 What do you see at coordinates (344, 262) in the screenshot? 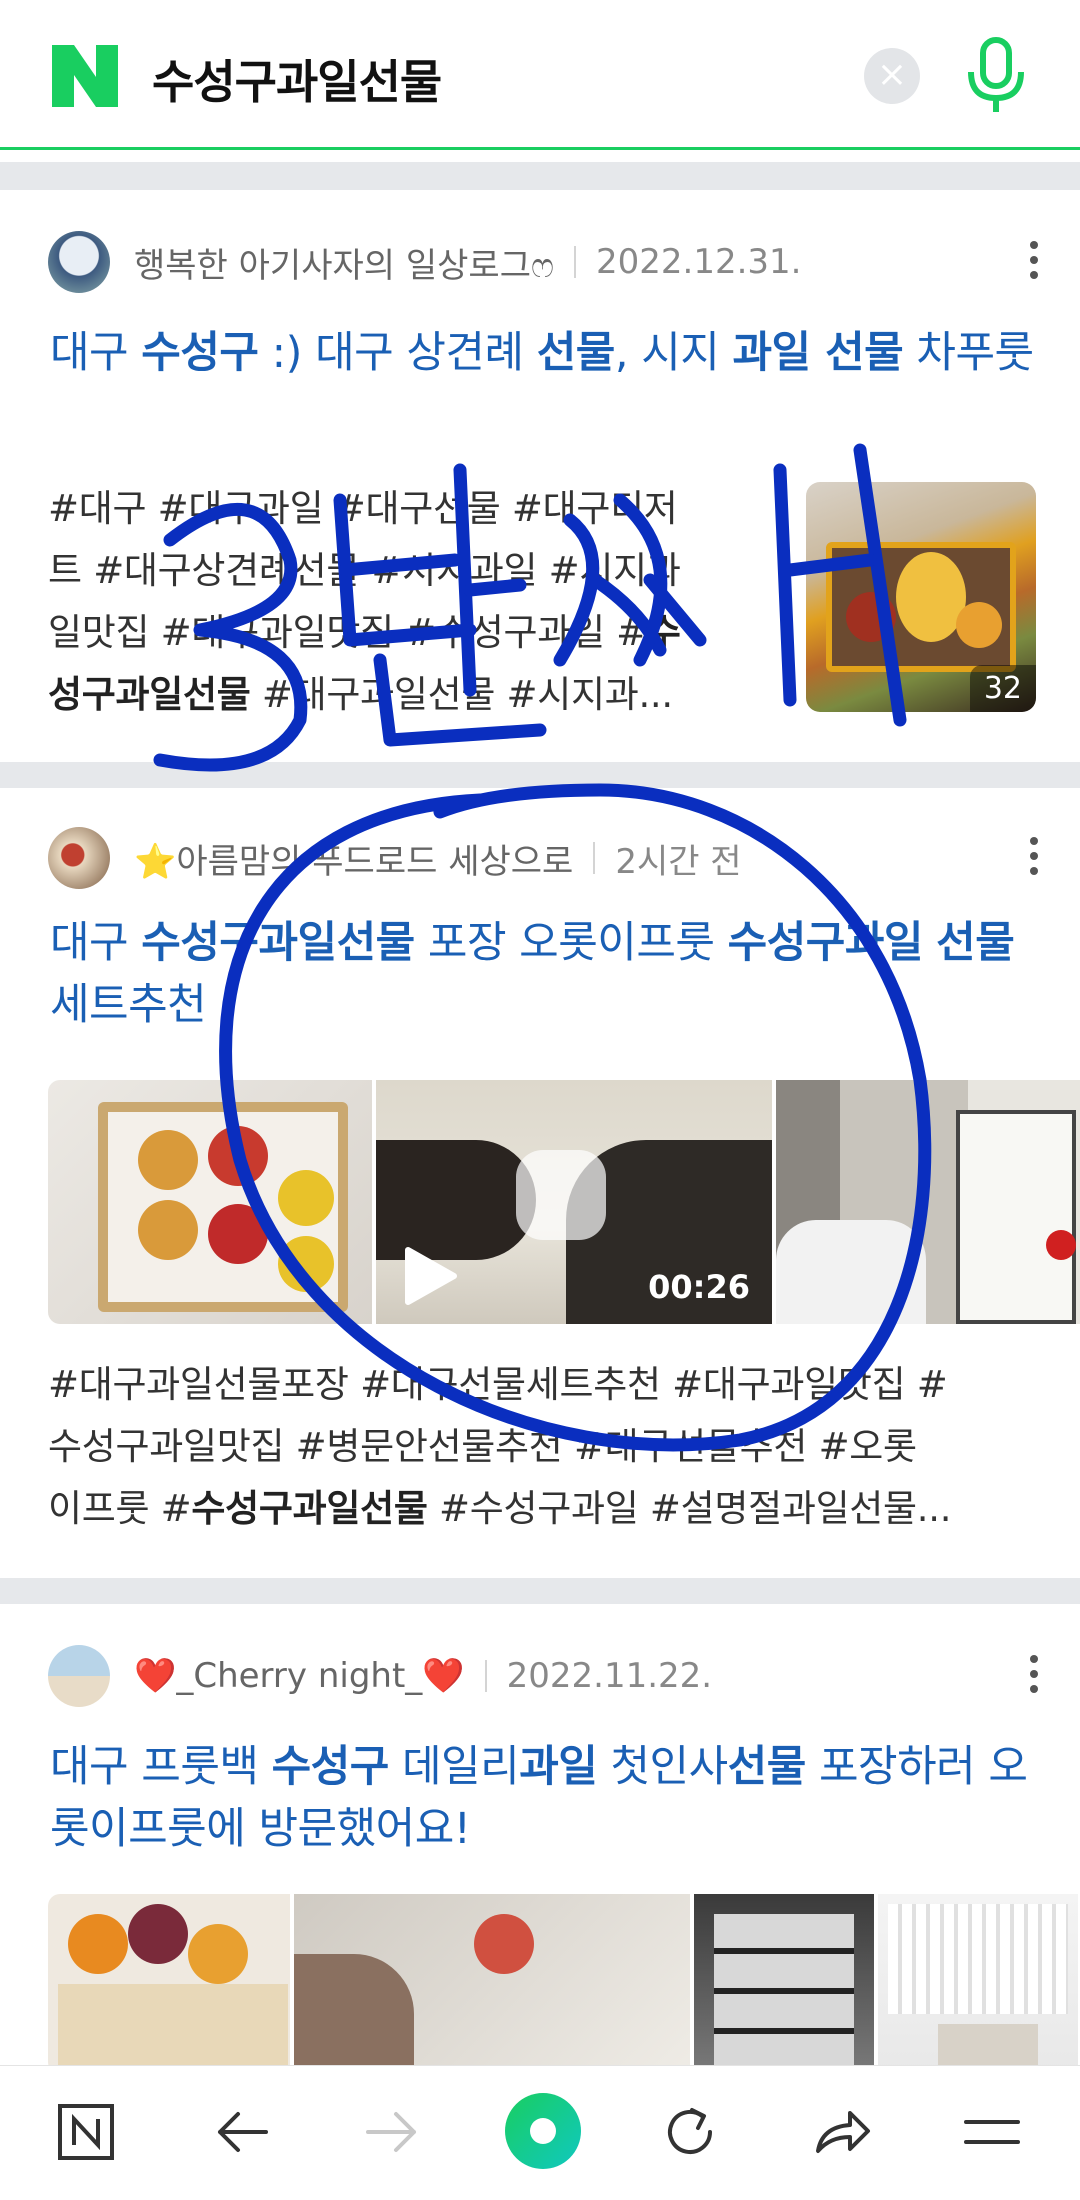
I see `author-name: 행복한 아기사자의 일상로그ෆ` at bounding box center [344, 262].